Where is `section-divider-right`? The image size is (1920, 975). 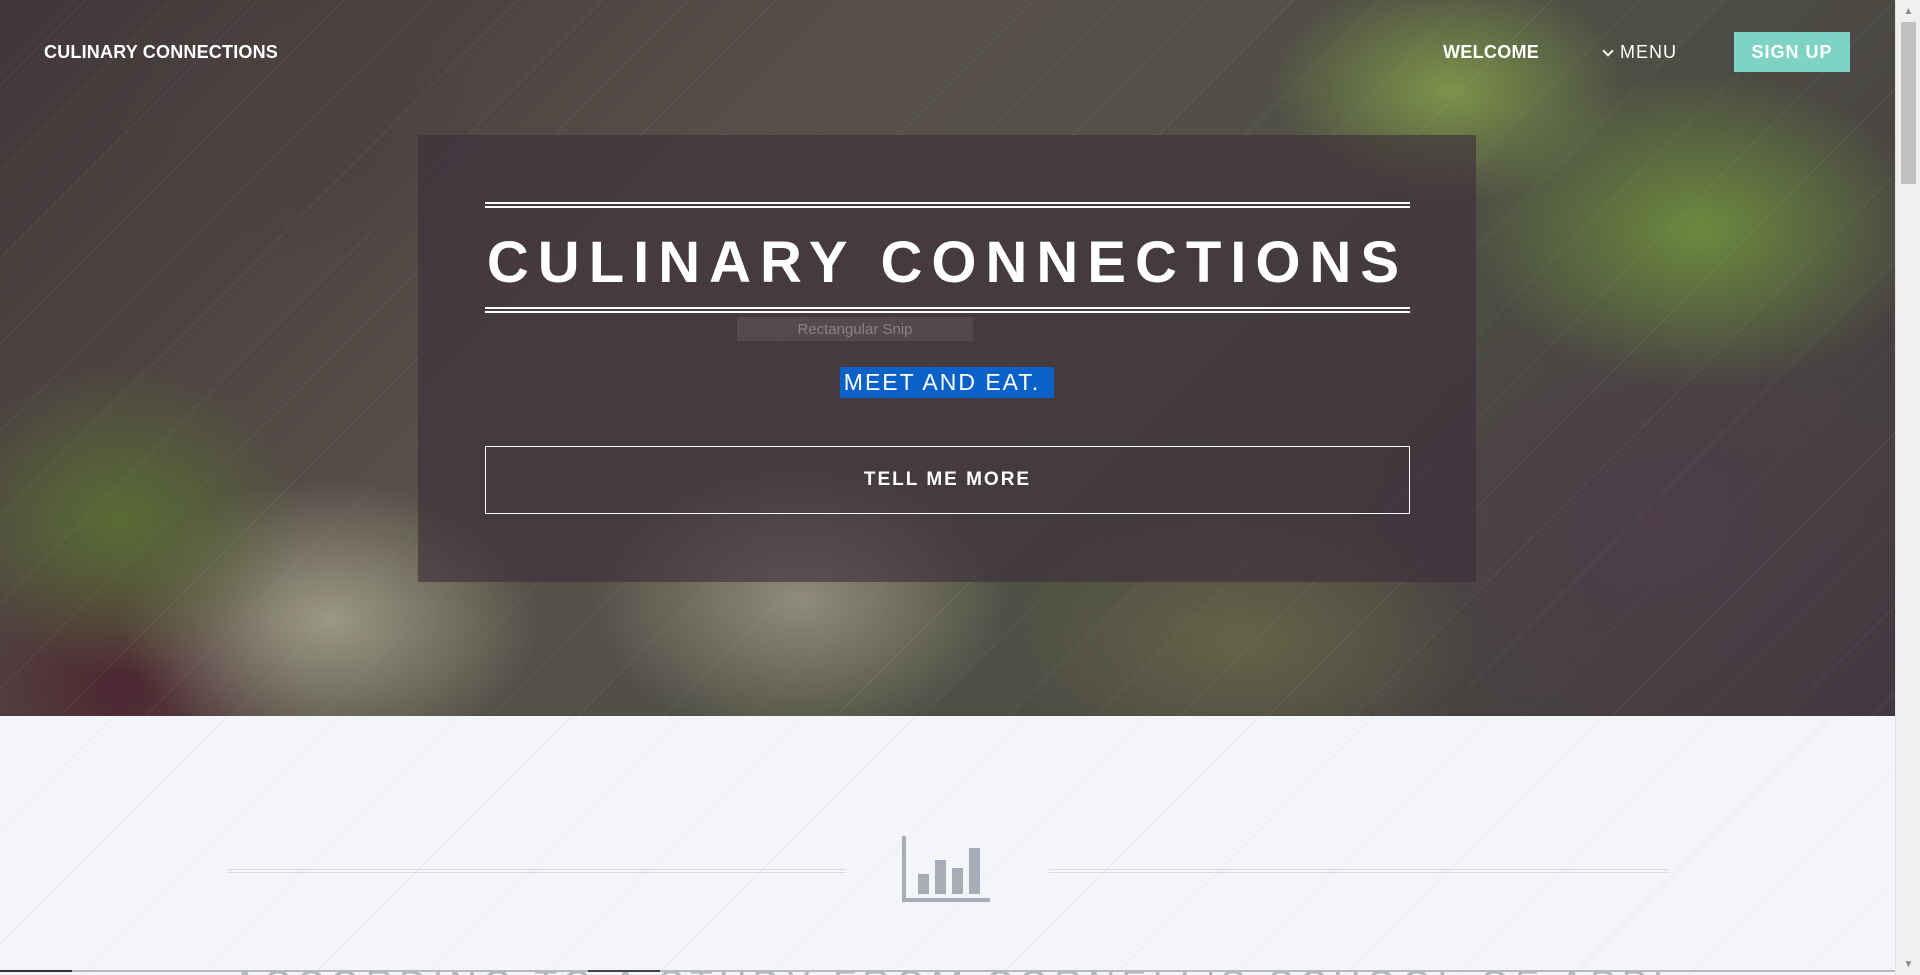 section-divider-right is located at coordinates (1358, 871).